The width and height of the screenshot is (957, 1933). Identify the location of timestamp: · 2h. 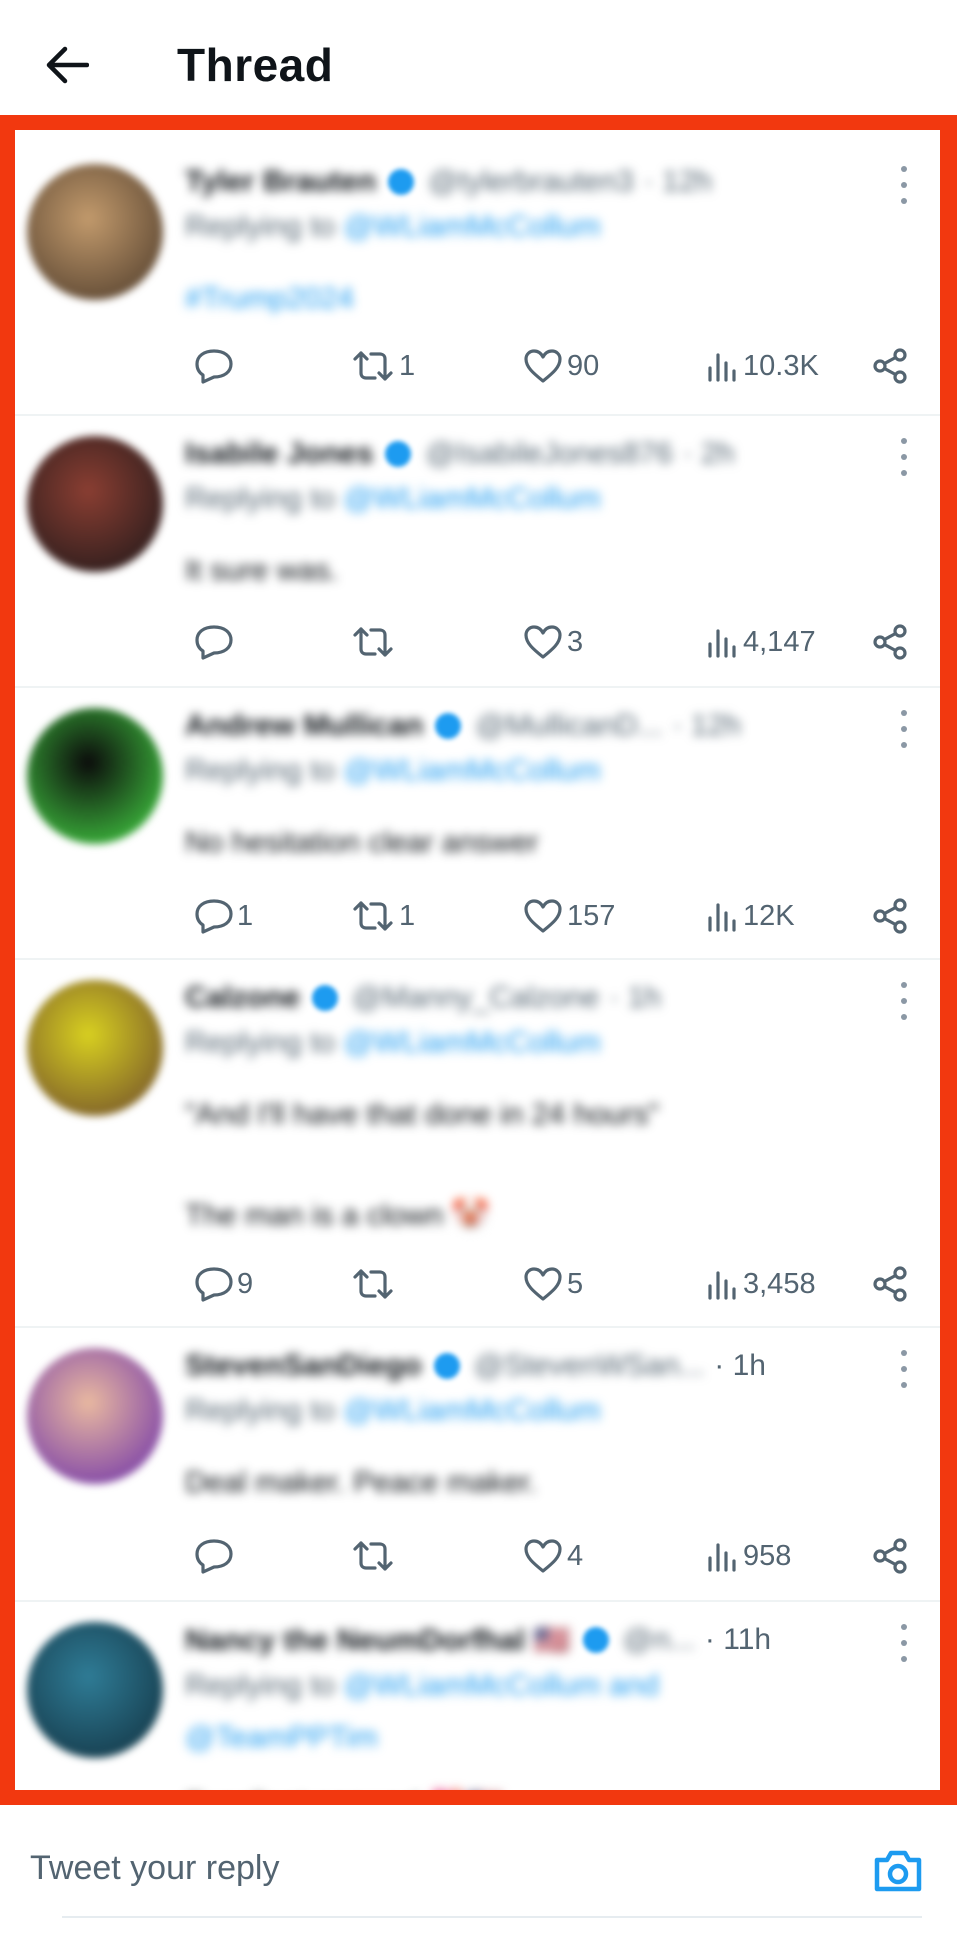
(709, 454).